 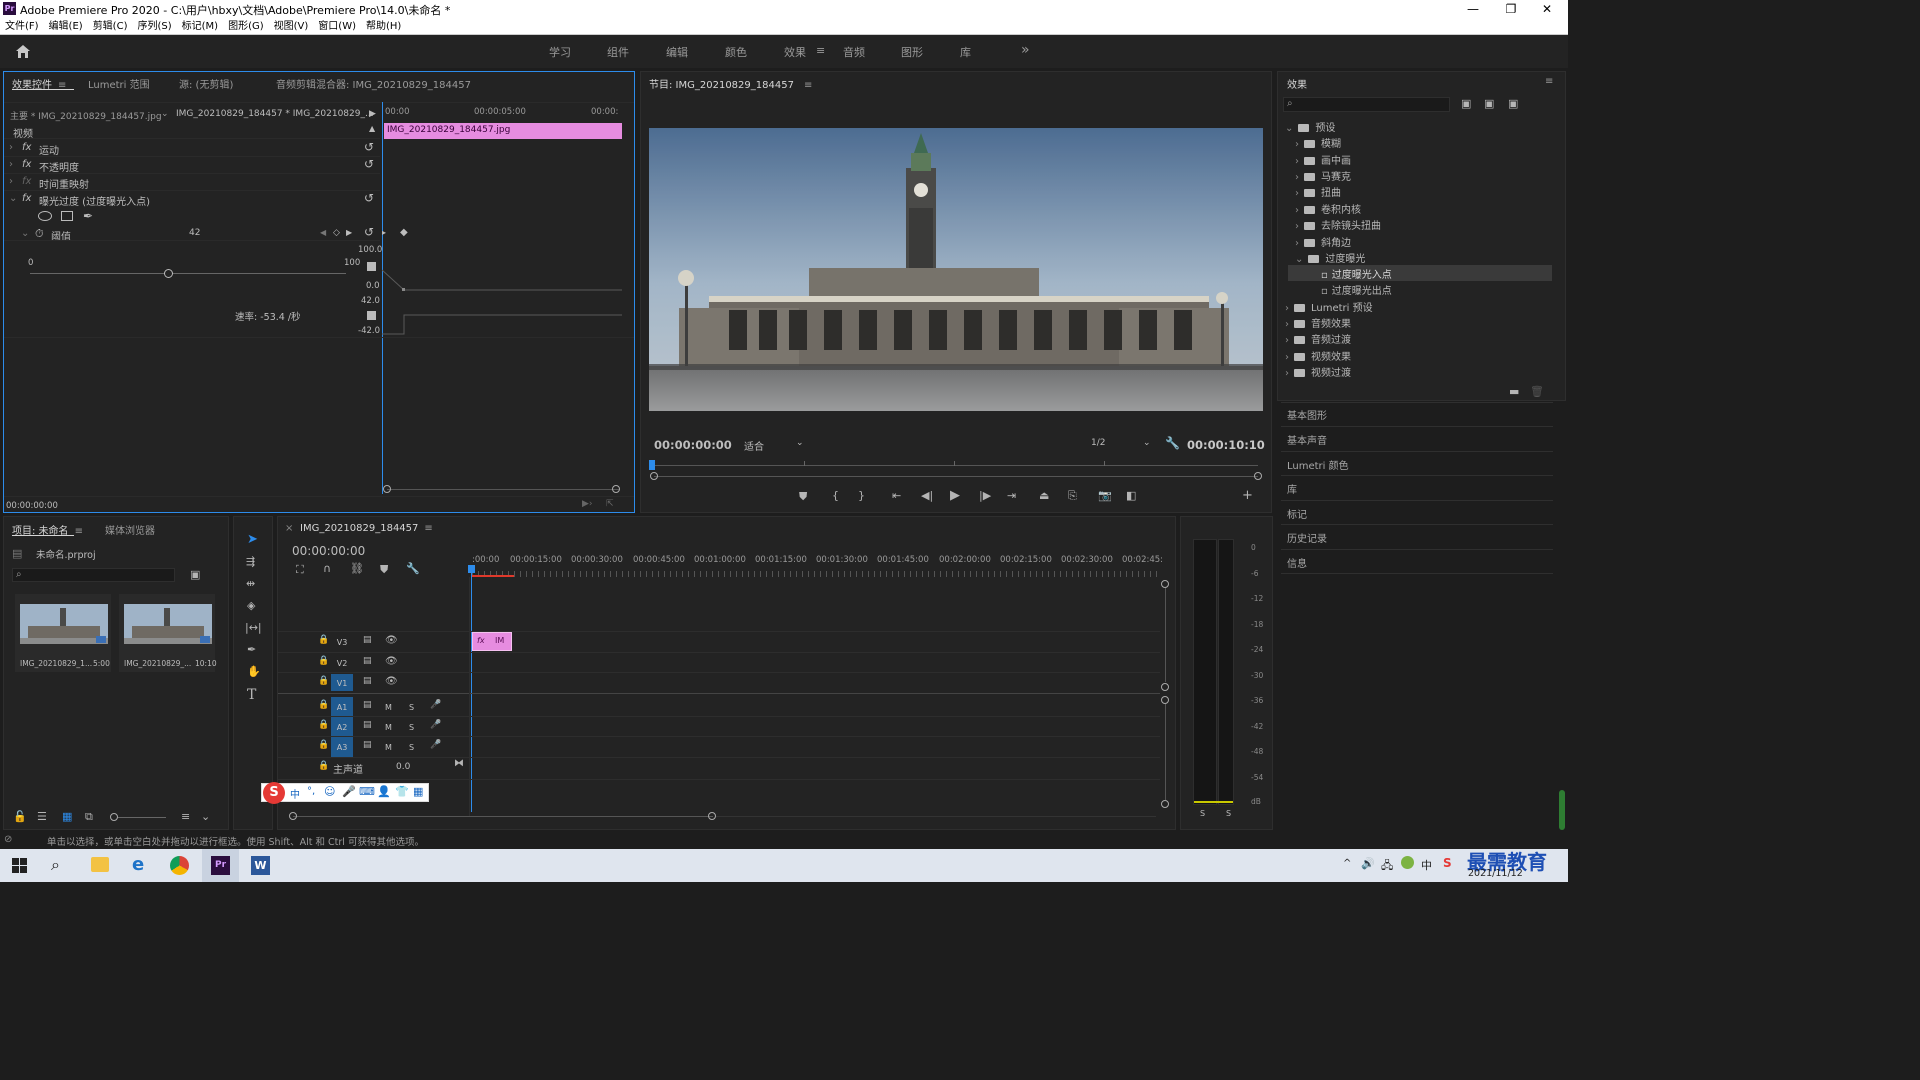 What do you see at coordinates (372, 114) in the screenshot?
I see `play-clip-icon: ▶` at bounding box center [372, 114].